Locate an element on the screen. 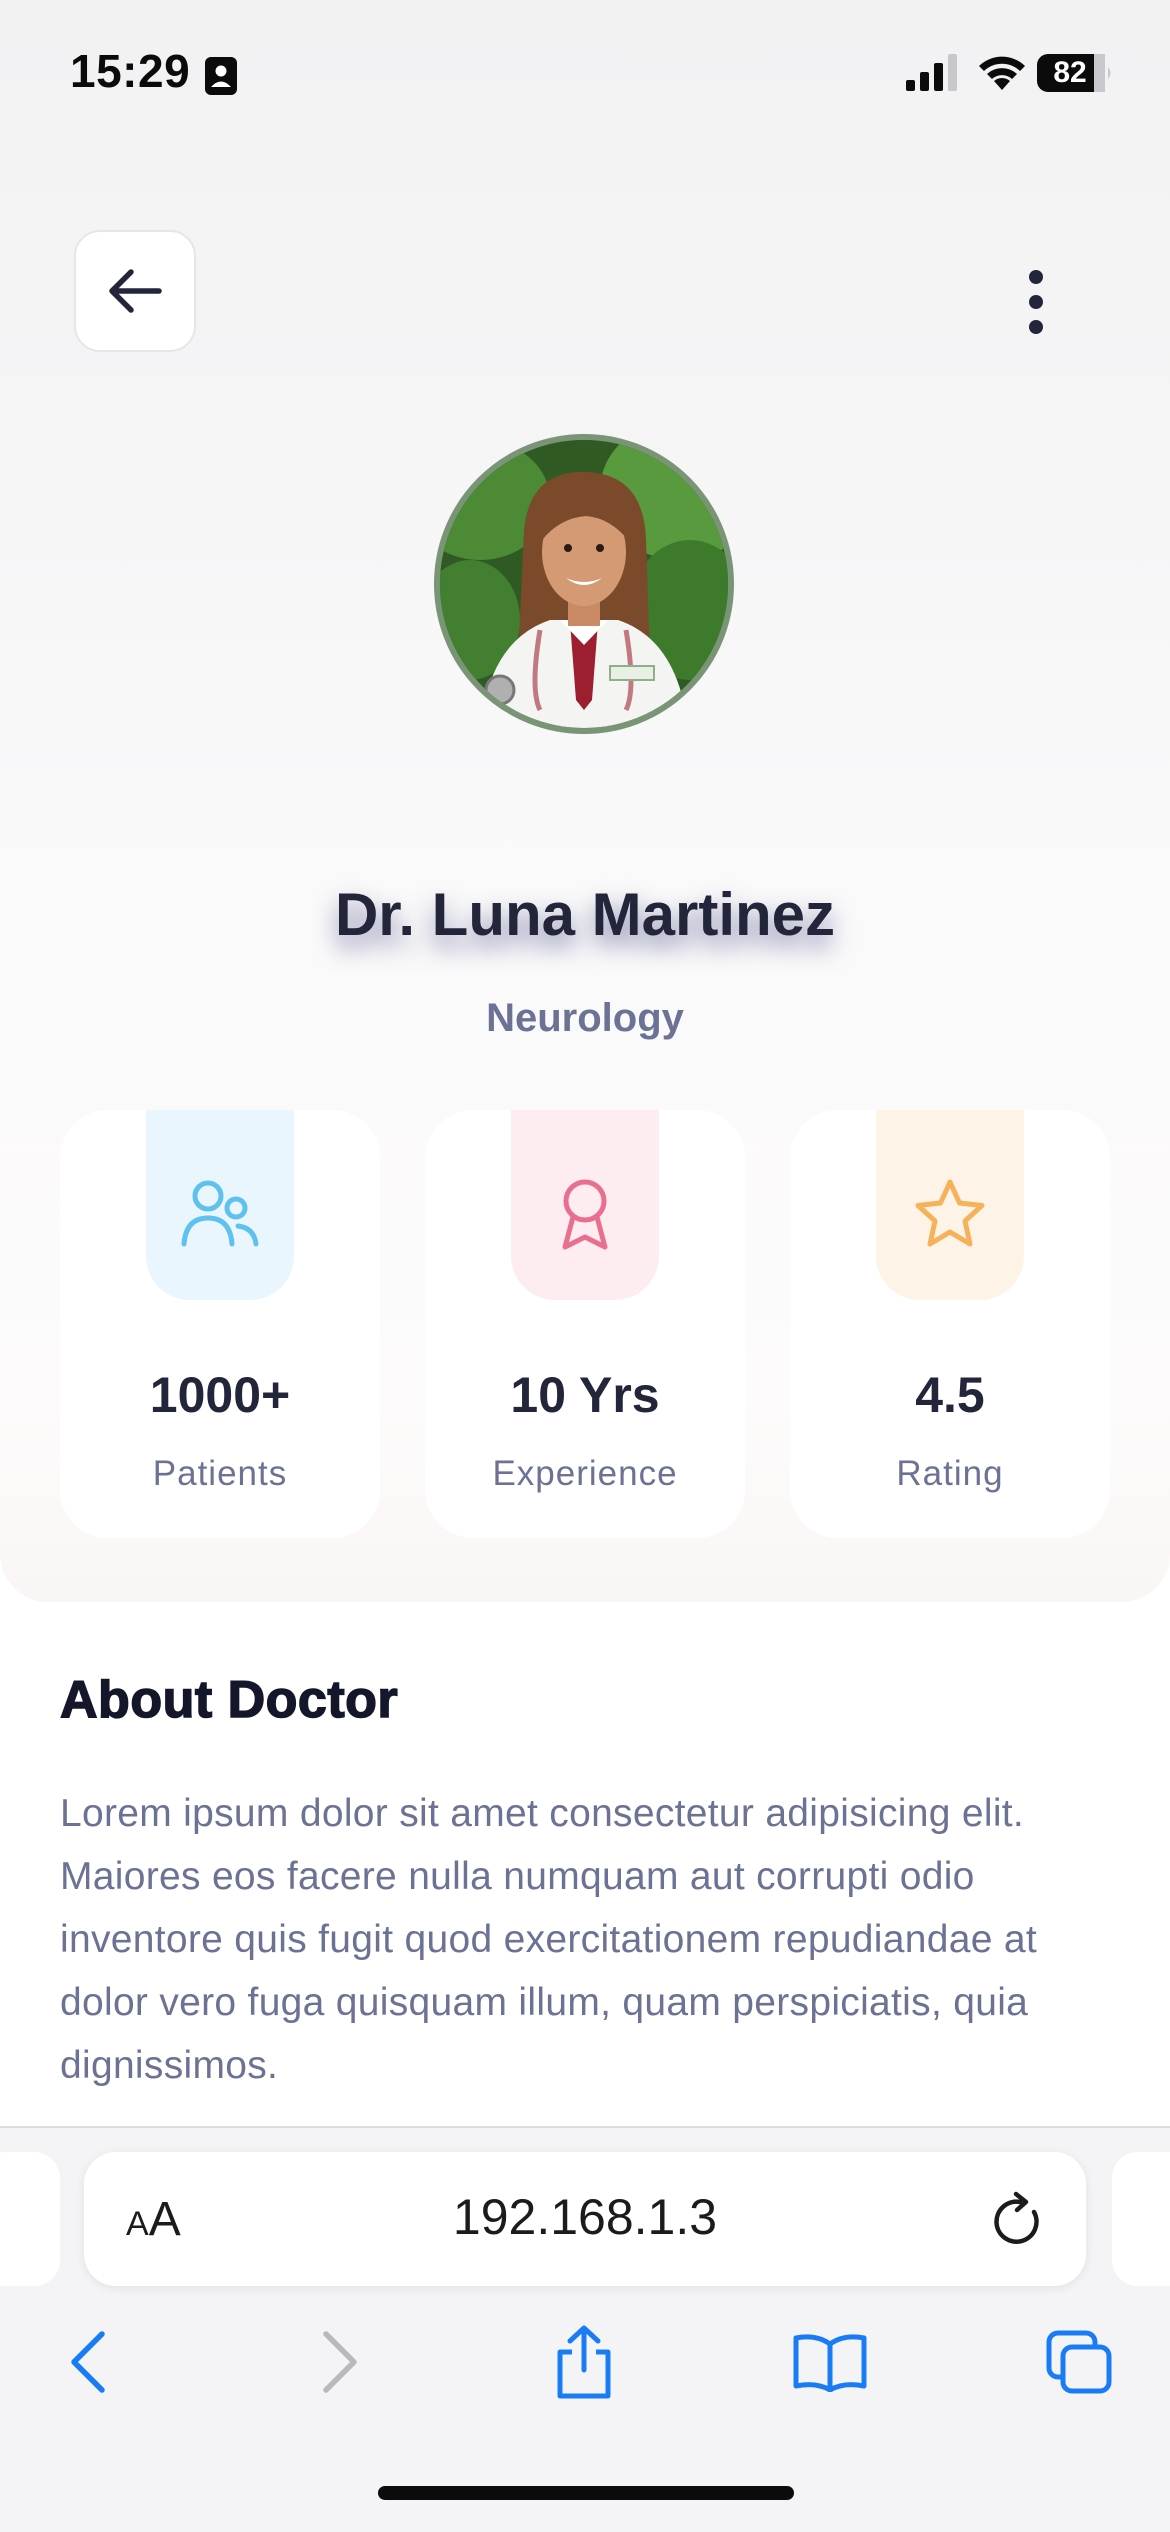  browser-back-button is located at coordinates (88, 2362).